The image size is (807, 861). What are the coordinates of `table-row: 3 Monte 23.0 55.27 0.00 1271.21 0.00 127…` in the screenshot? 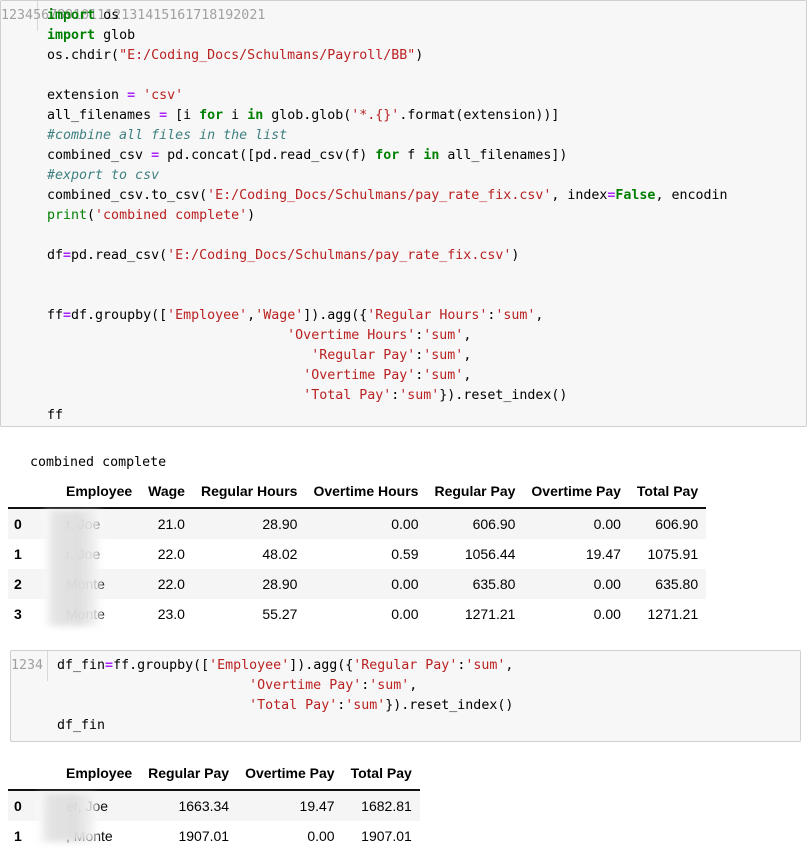 It's located at (357, 614).